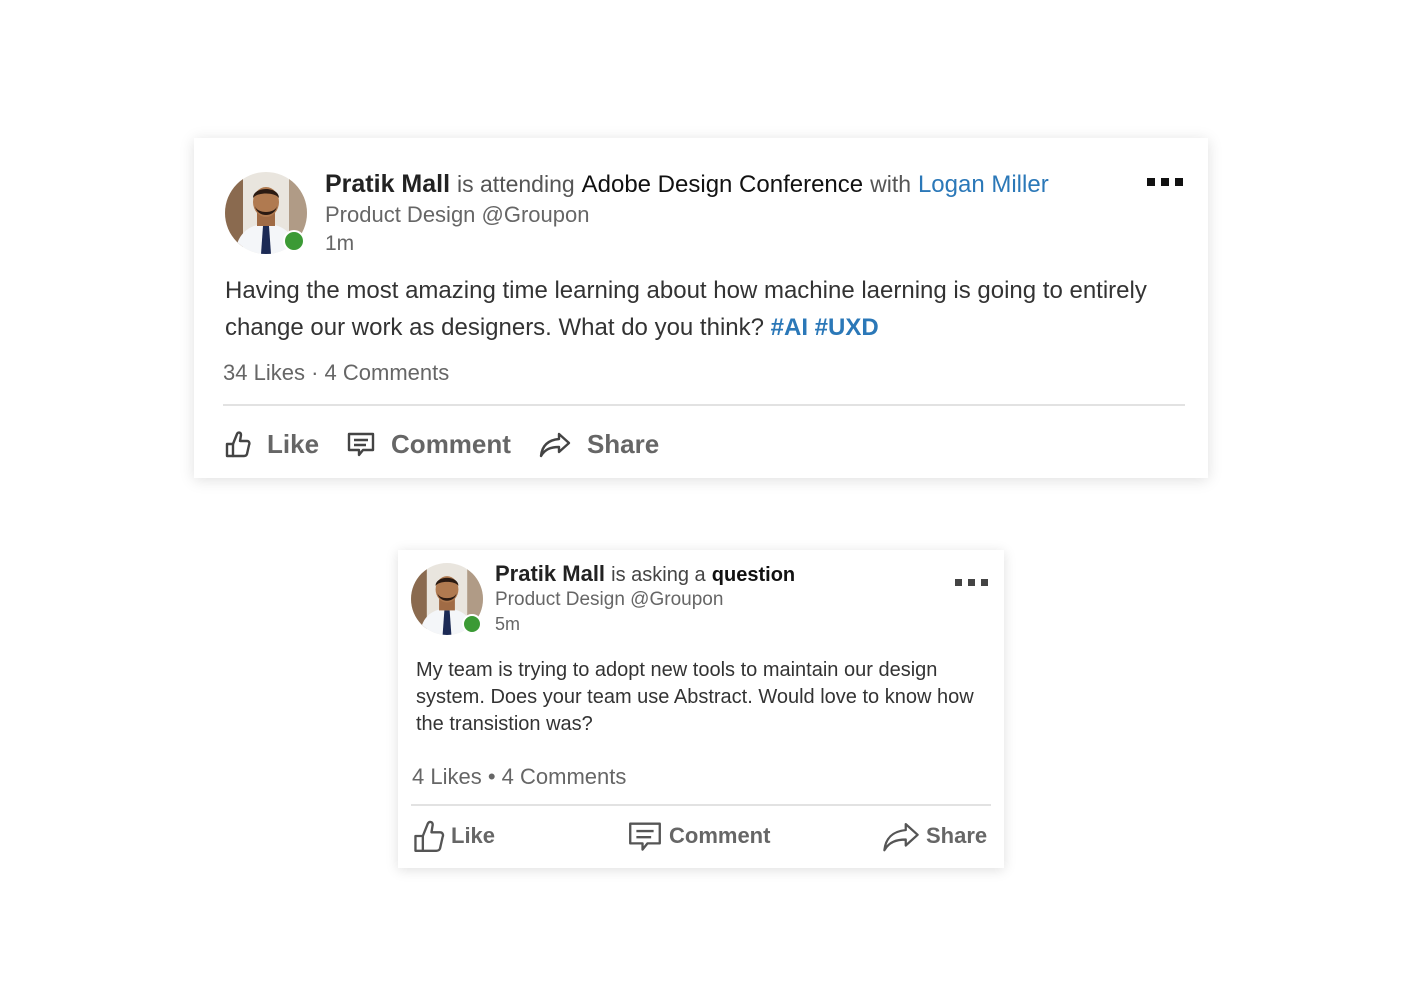 Image resolution: width=1402 pixels, height=1000 pixels. What do you see at coordinates (508, 624) in the screenshot?
I see `post-timestamp: 5m` at bounding box center [508, 624].